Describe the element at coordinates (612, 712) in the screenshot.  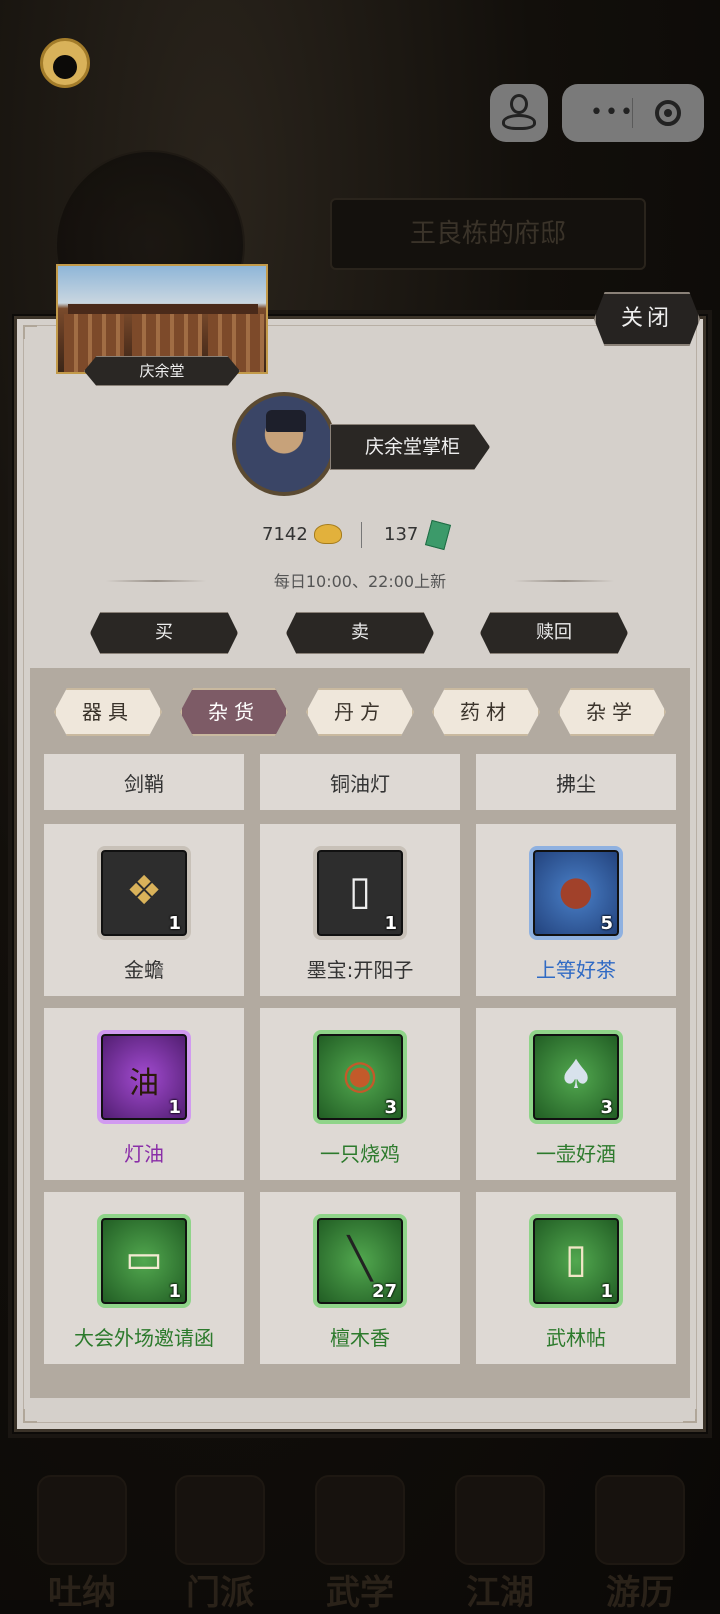
I see `category-tab-misc: 杂学` at that location.